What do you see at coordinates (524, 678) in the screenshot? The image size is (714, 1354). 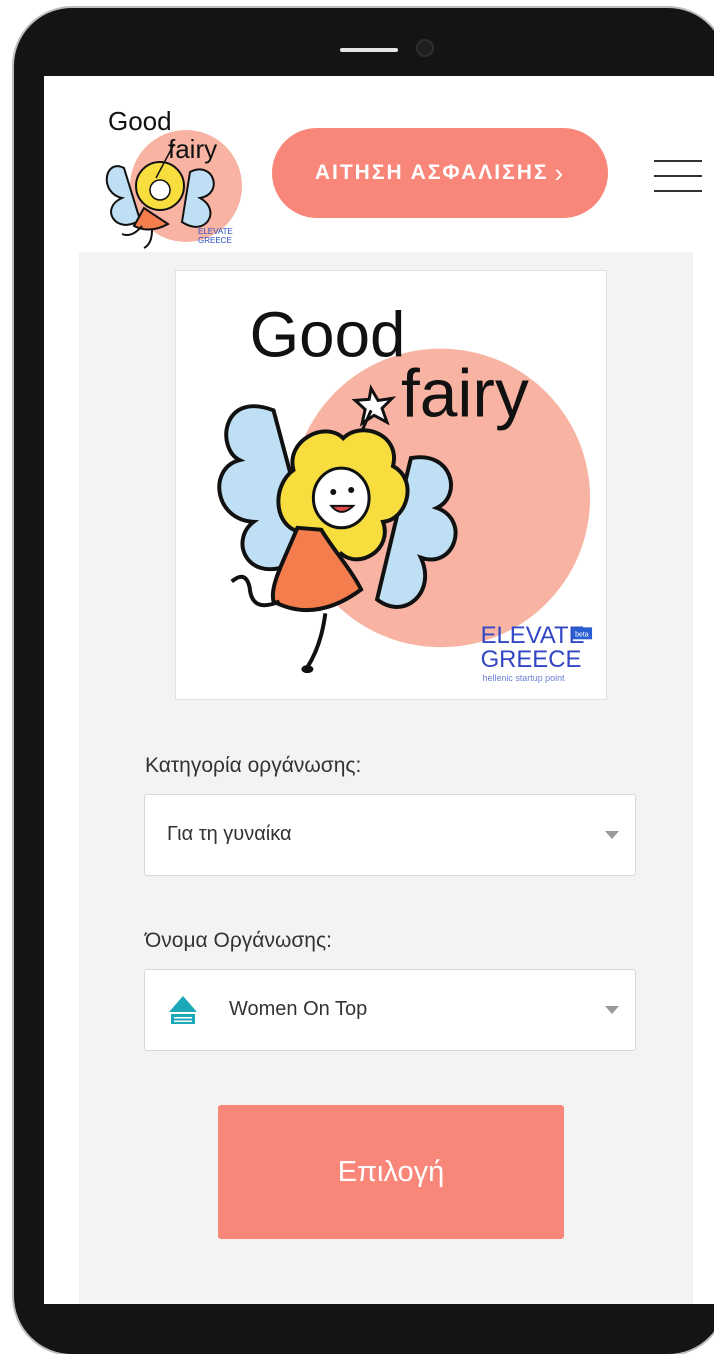 I see `elevate-badge-caption: hellenic startup point` at bounding box center [524, 678].